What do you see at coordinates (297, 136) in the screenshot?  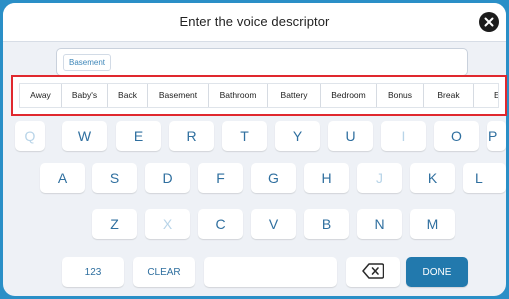 I see `key-y: Y` at bounding box center [297, 136].